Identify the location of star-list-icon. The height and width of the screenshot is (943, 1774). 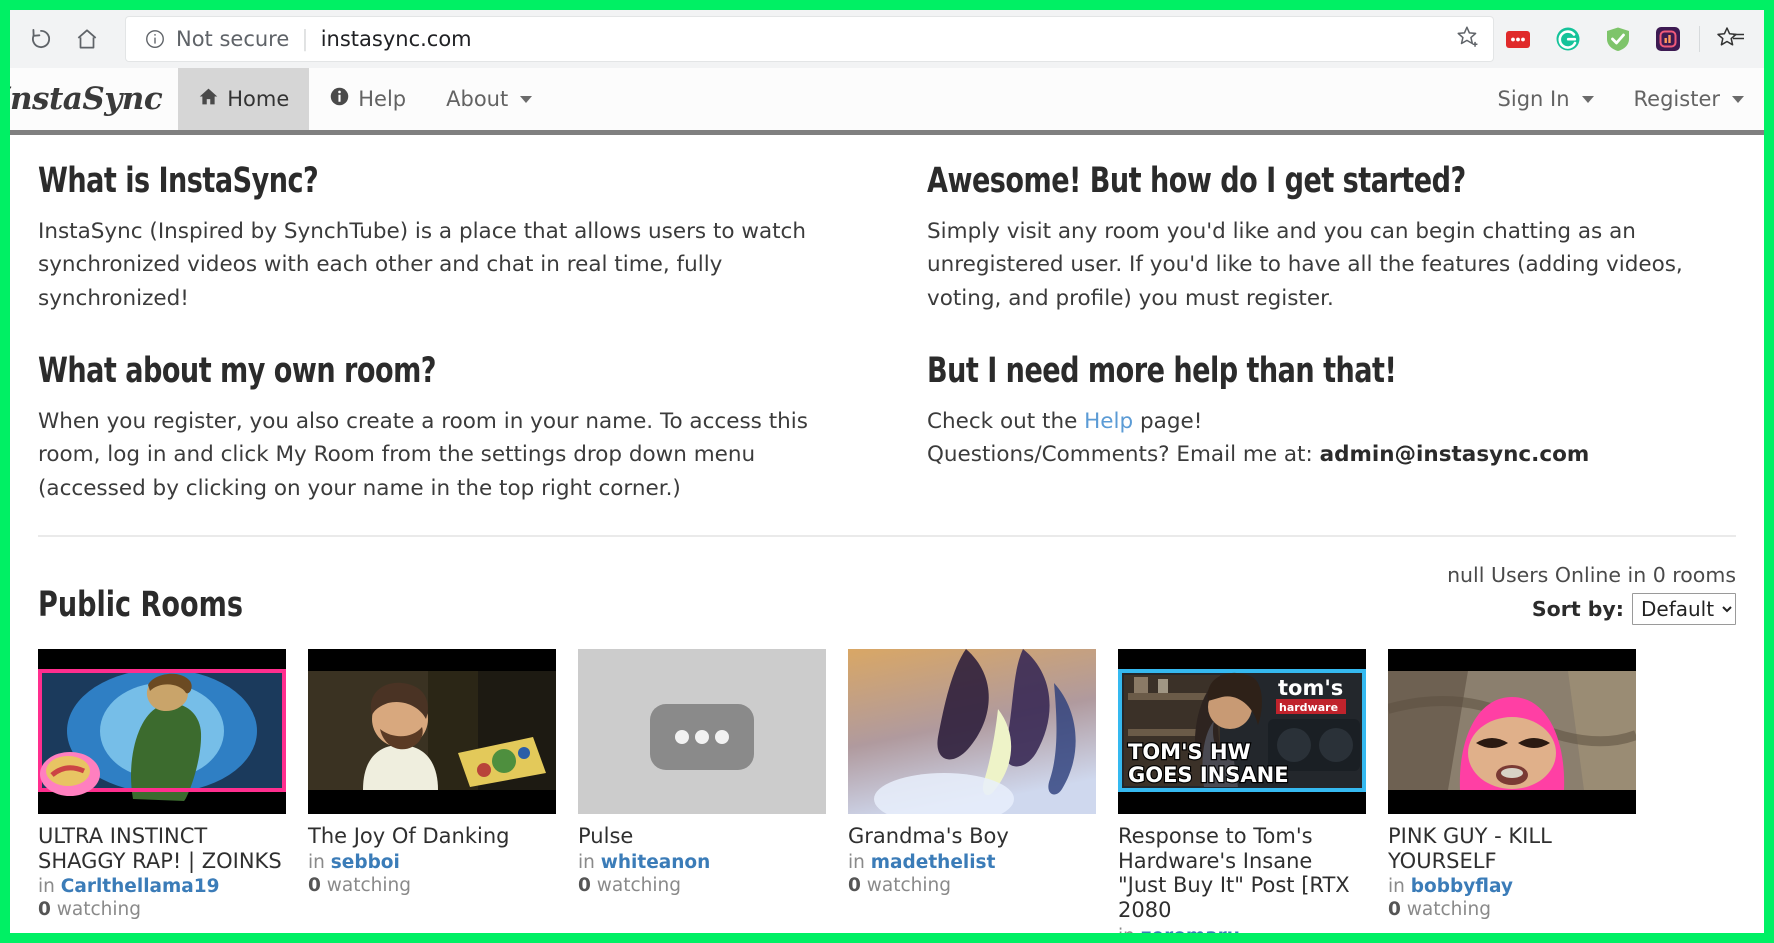
(1731, 39).